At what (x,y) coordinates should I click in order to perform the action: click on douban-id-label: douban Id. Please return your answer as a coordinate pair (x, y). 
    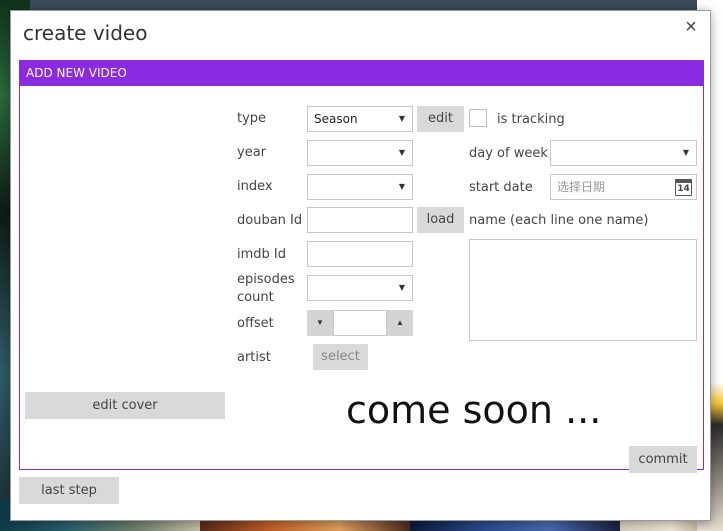
    Looking at the image, I should click on (270, 220).